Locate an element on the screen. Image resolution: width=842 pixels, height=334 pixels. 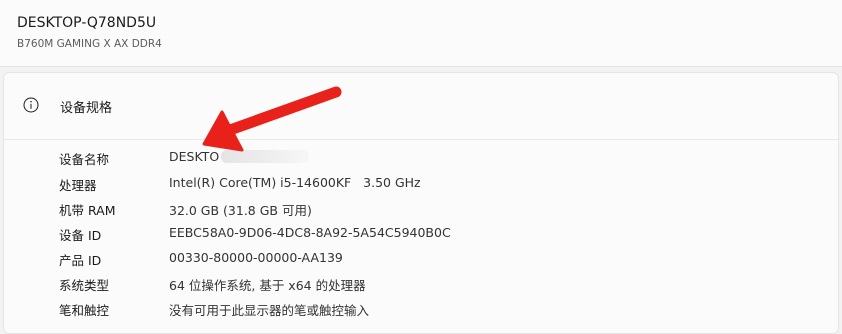
spec-value-device-name: DESKTO is located at coordinates (239, 156).